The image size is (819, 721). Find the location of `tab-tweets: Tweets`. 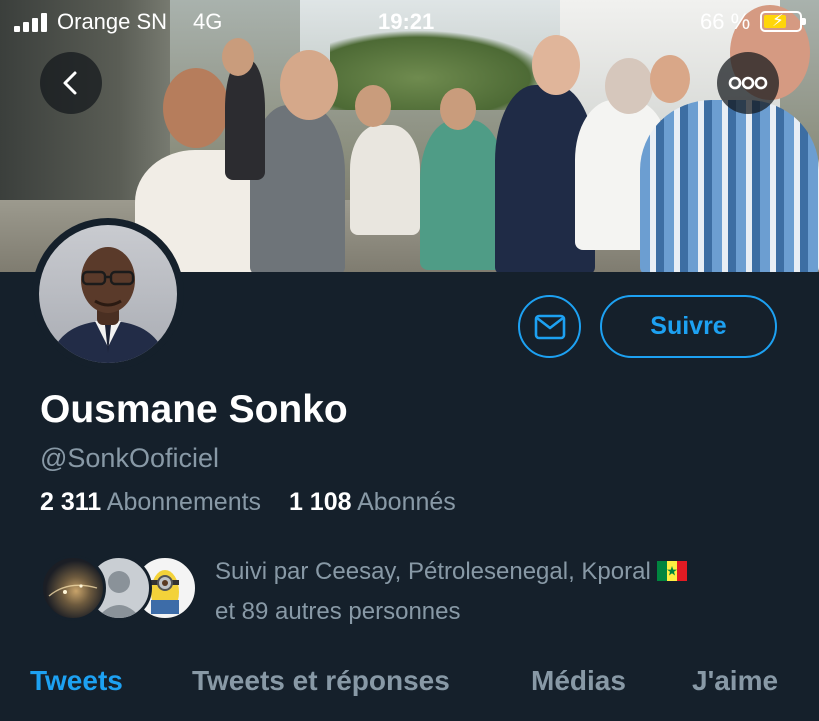

tab-tweets: Tweets is located at coordinates (76, 681).